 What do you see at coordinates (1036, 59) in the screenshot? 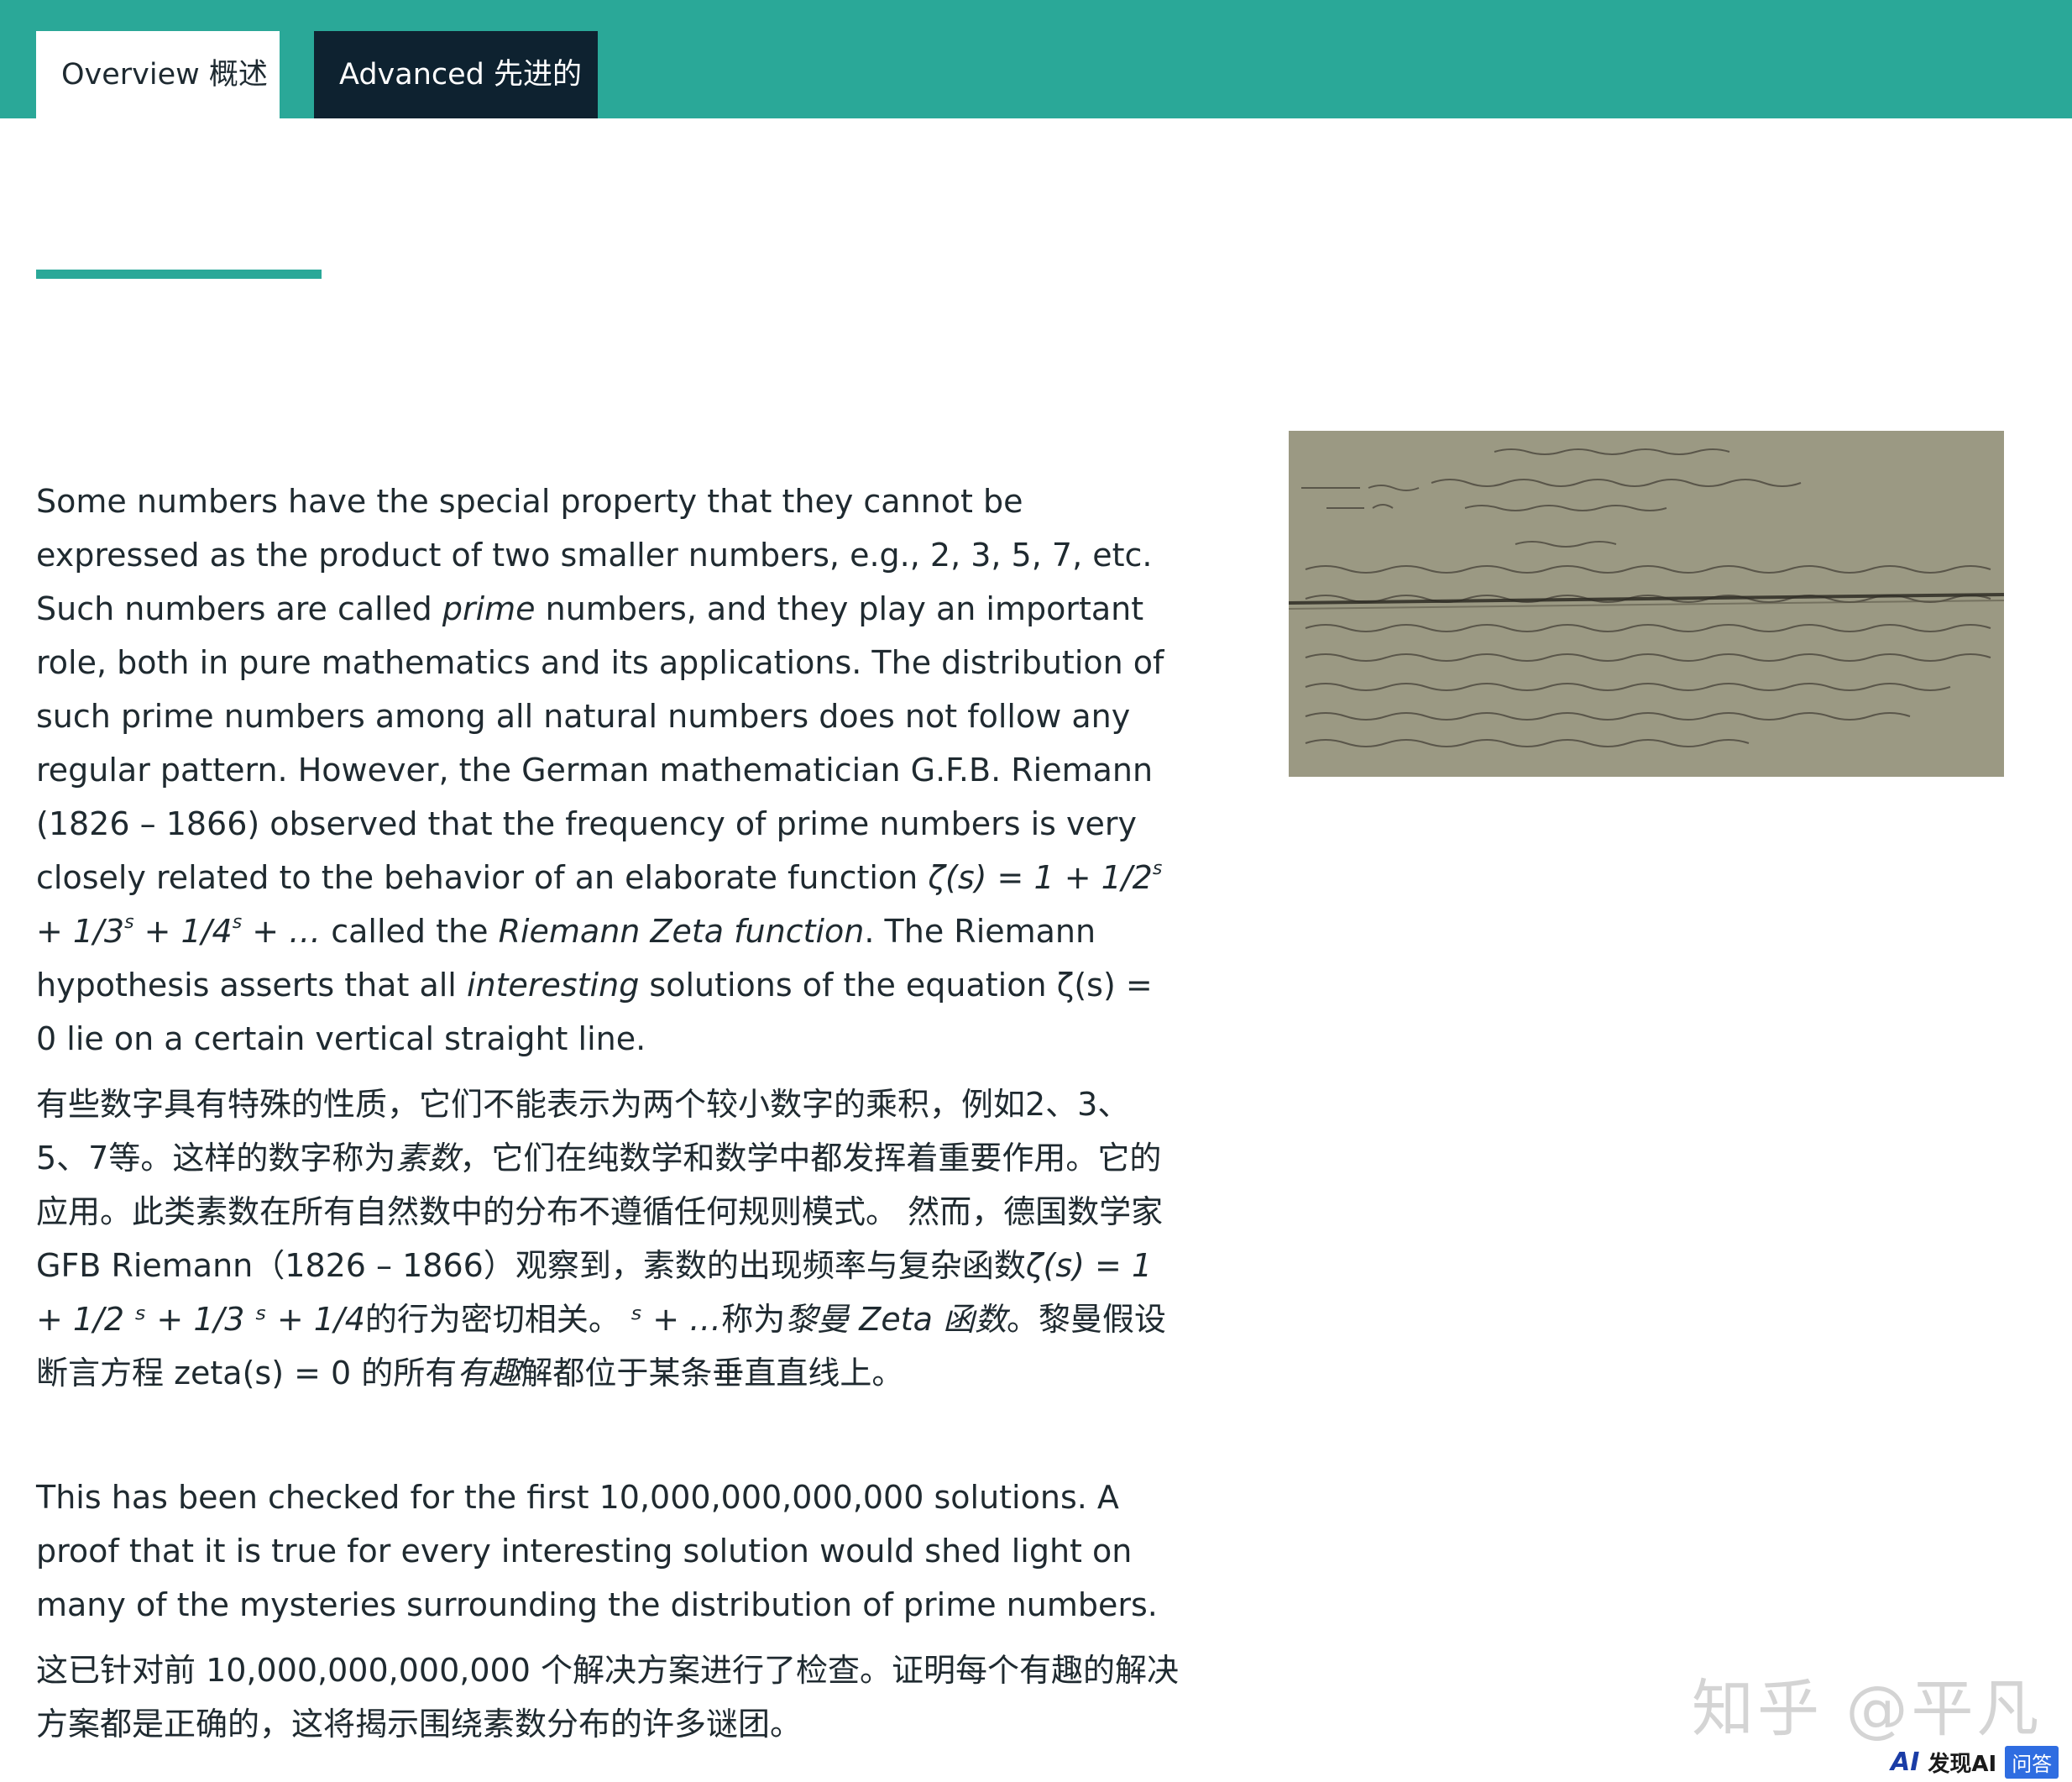
I see `top-tab-bar: Overview 概述 Advanced 先进的` at bounding box center [1036, 59].